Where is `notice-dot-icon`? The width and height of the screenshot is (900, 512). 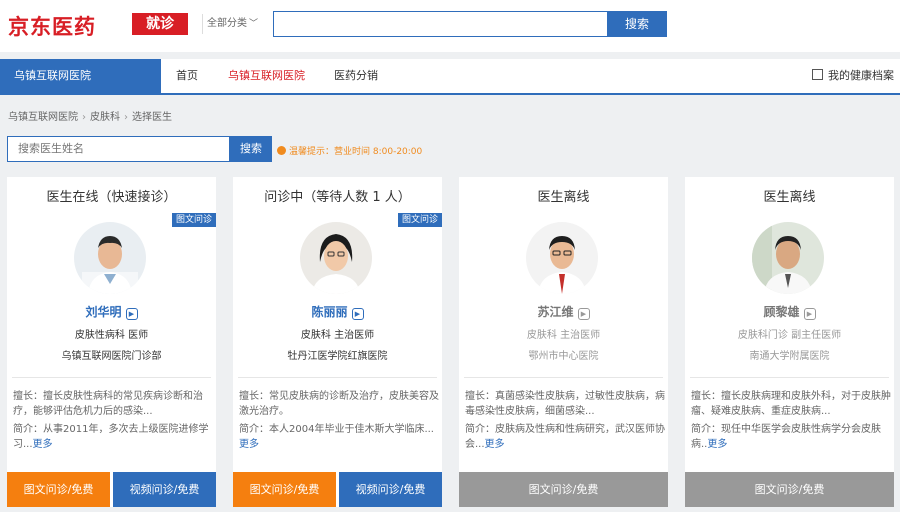 notice-dot-icon is located at coordinates (281, 150).